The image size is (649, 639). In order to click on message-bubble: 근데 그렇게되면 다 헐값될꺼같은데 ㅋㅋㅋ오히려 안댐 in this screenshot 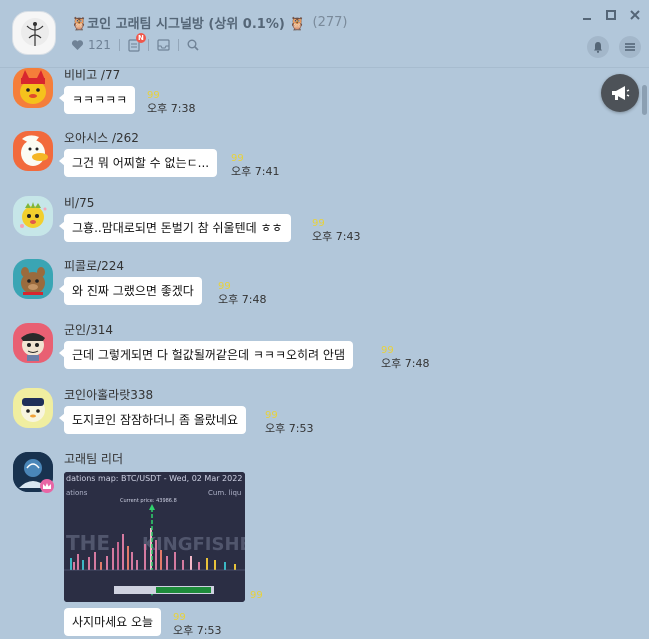, I will do `click(206, 355)`.